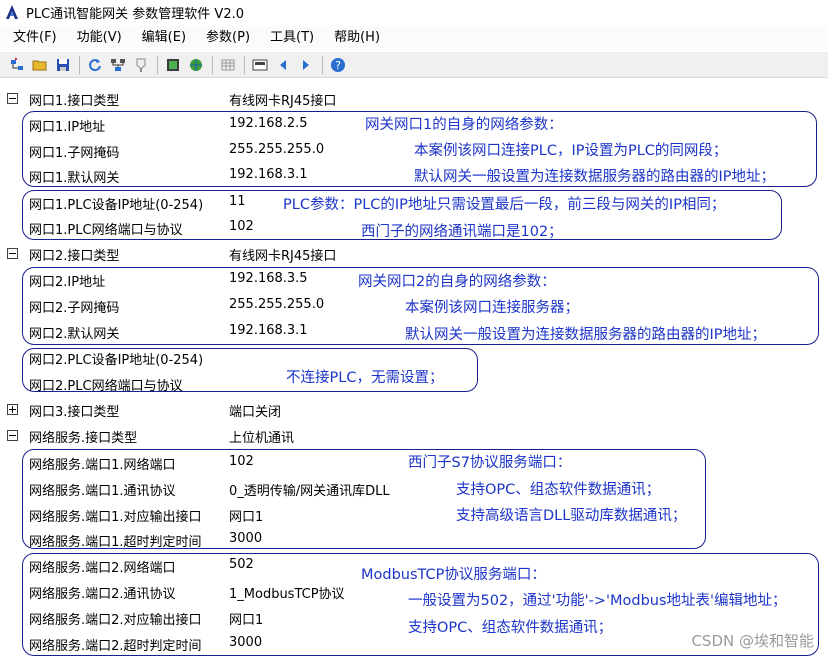  I want to click on property-name: 网口2.接口类型, so click(74, 256).